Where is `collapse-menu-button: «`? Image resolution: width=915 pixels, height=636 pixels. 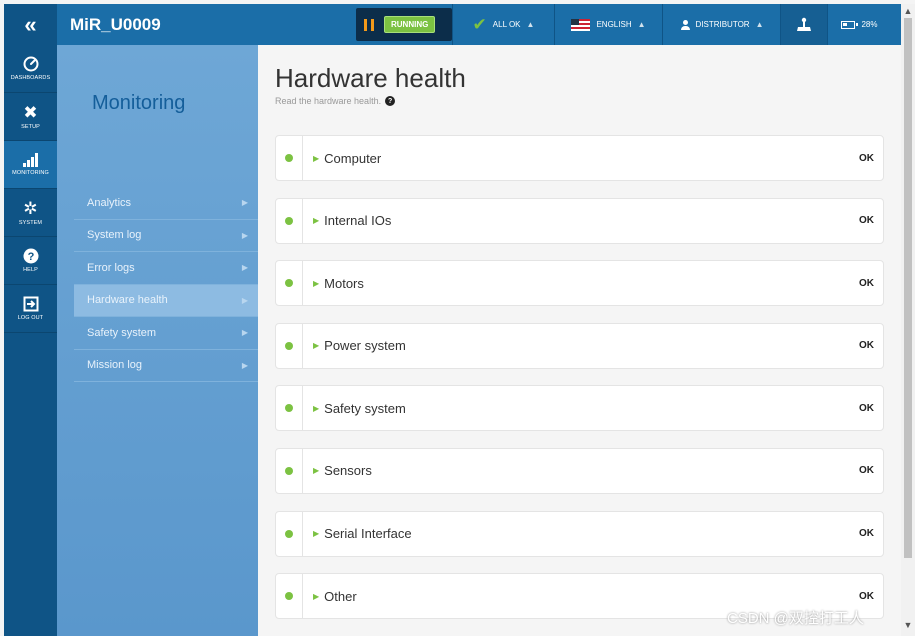
collapse-menu-button: « is located at coordinates (30, 24).